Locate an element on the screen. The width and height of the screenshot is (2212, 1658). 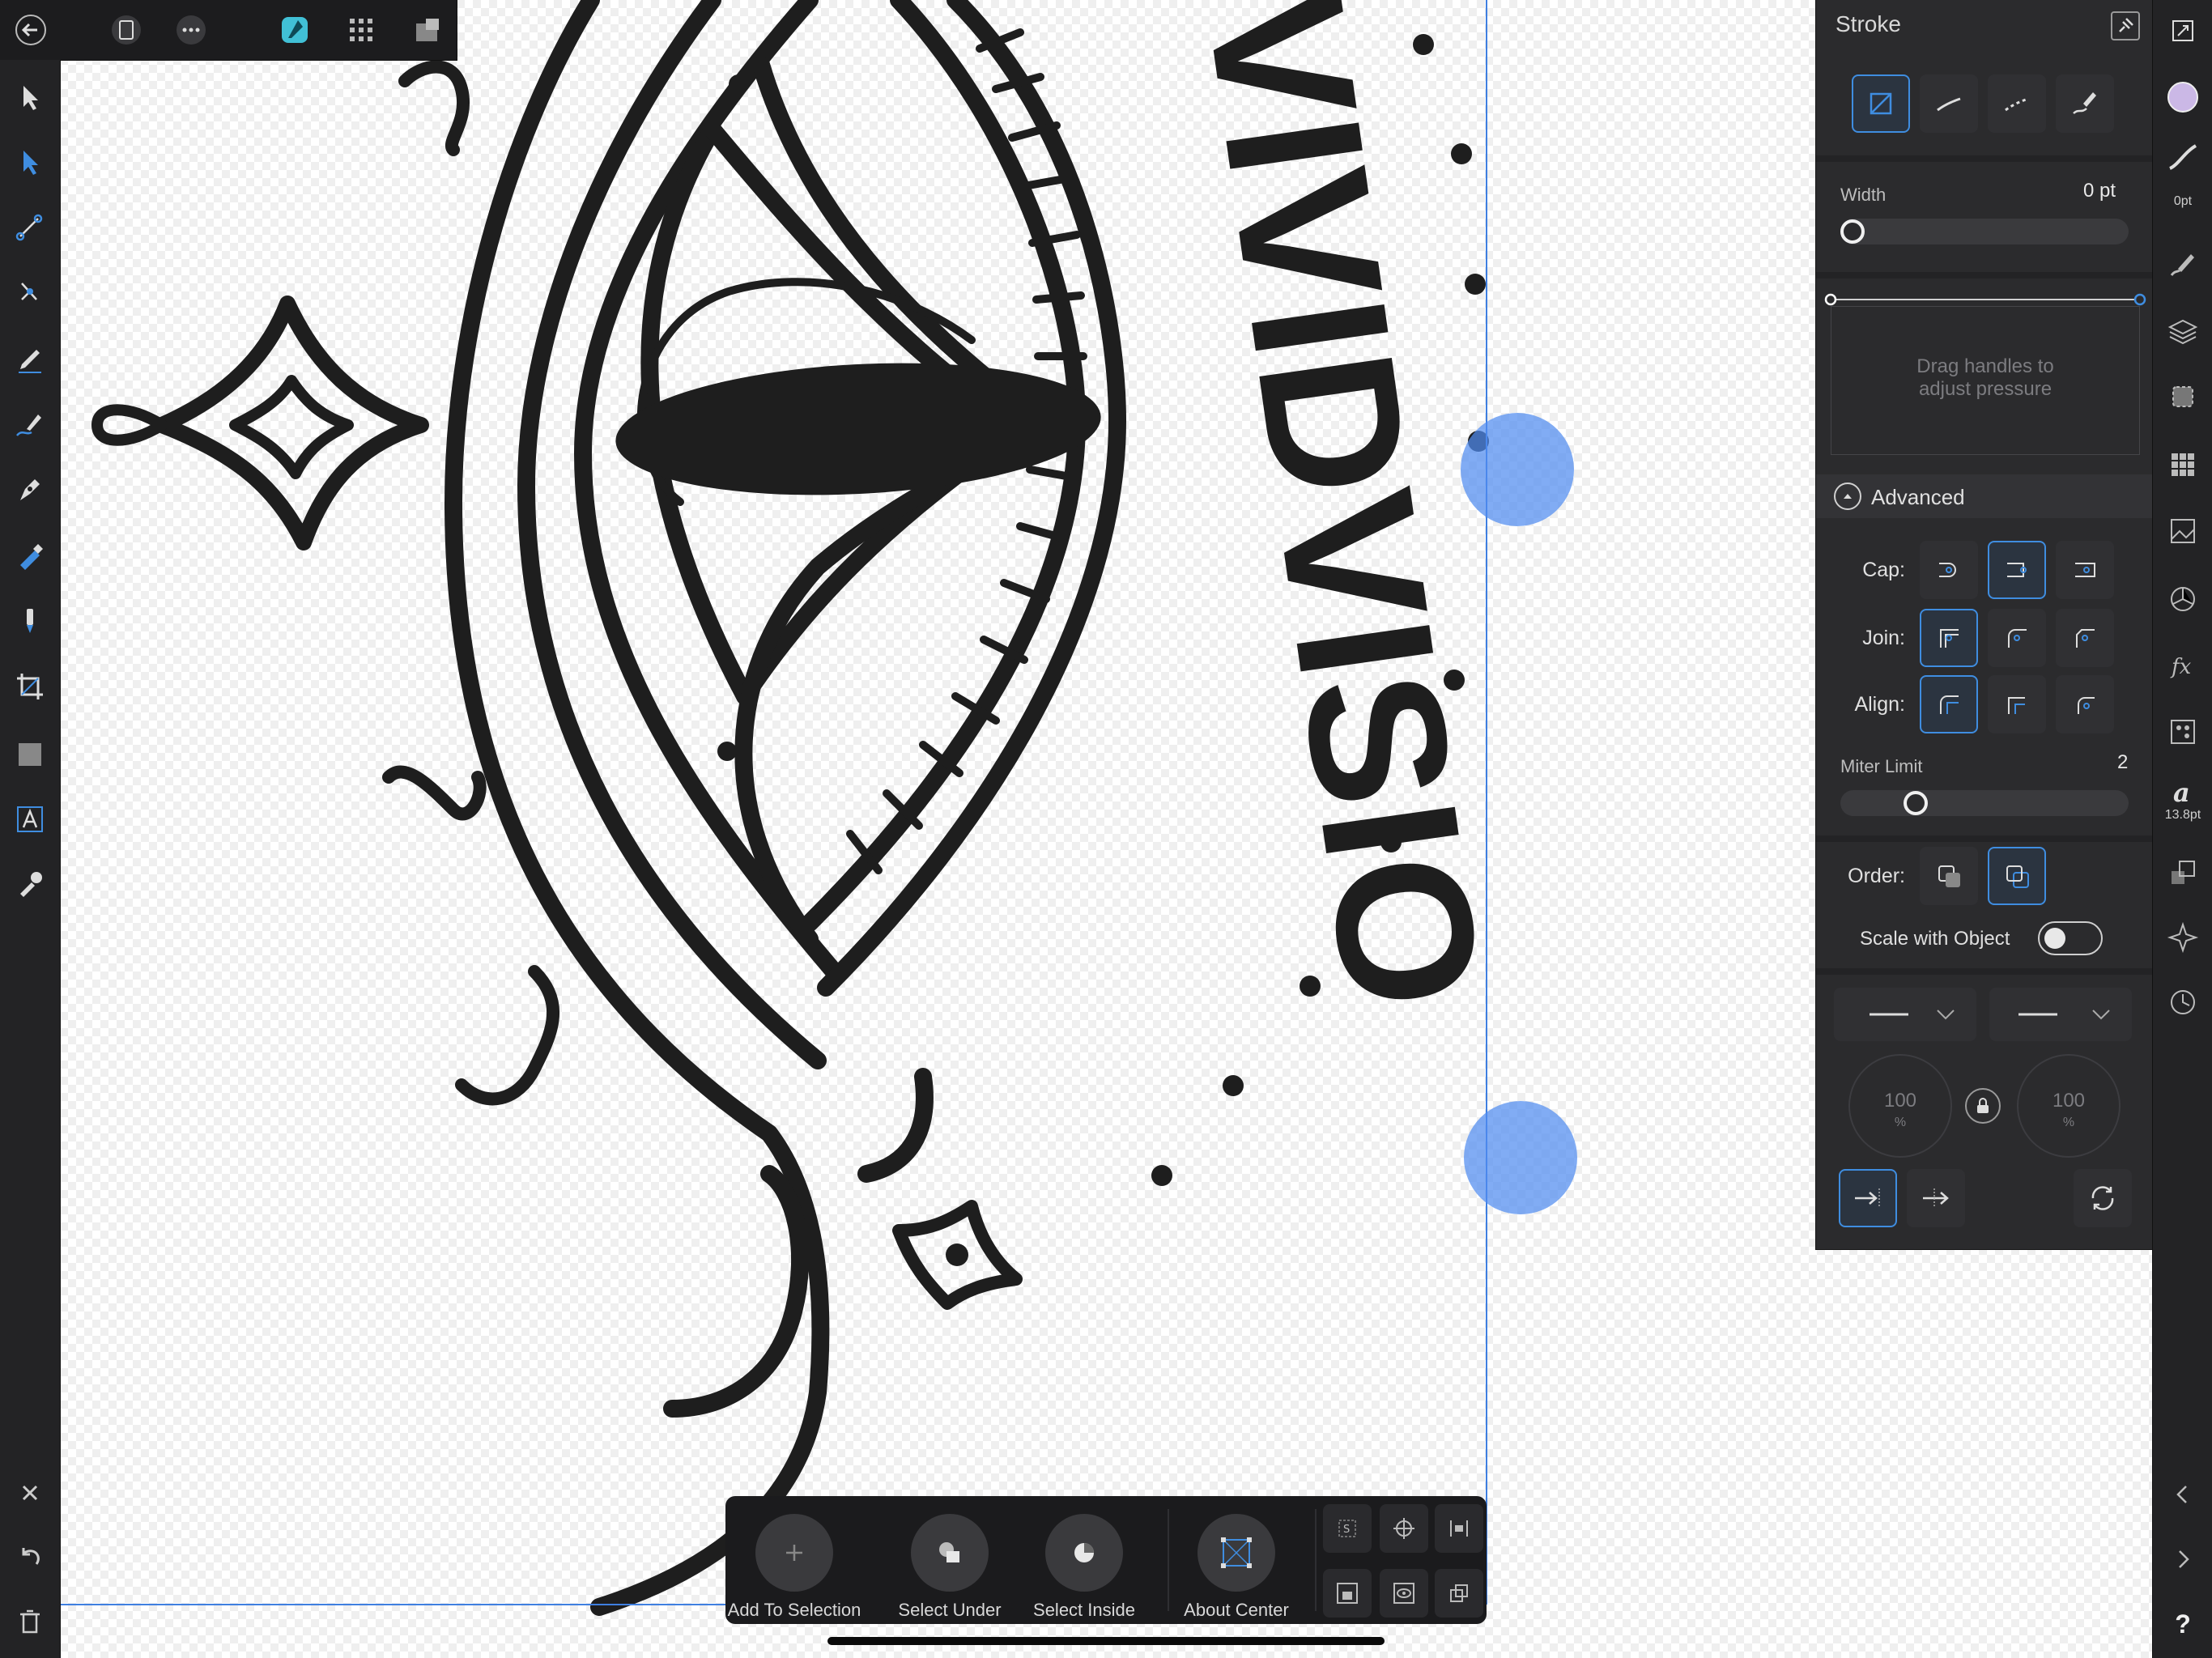
pen-tool-icon is located at coordinates (30, 489).